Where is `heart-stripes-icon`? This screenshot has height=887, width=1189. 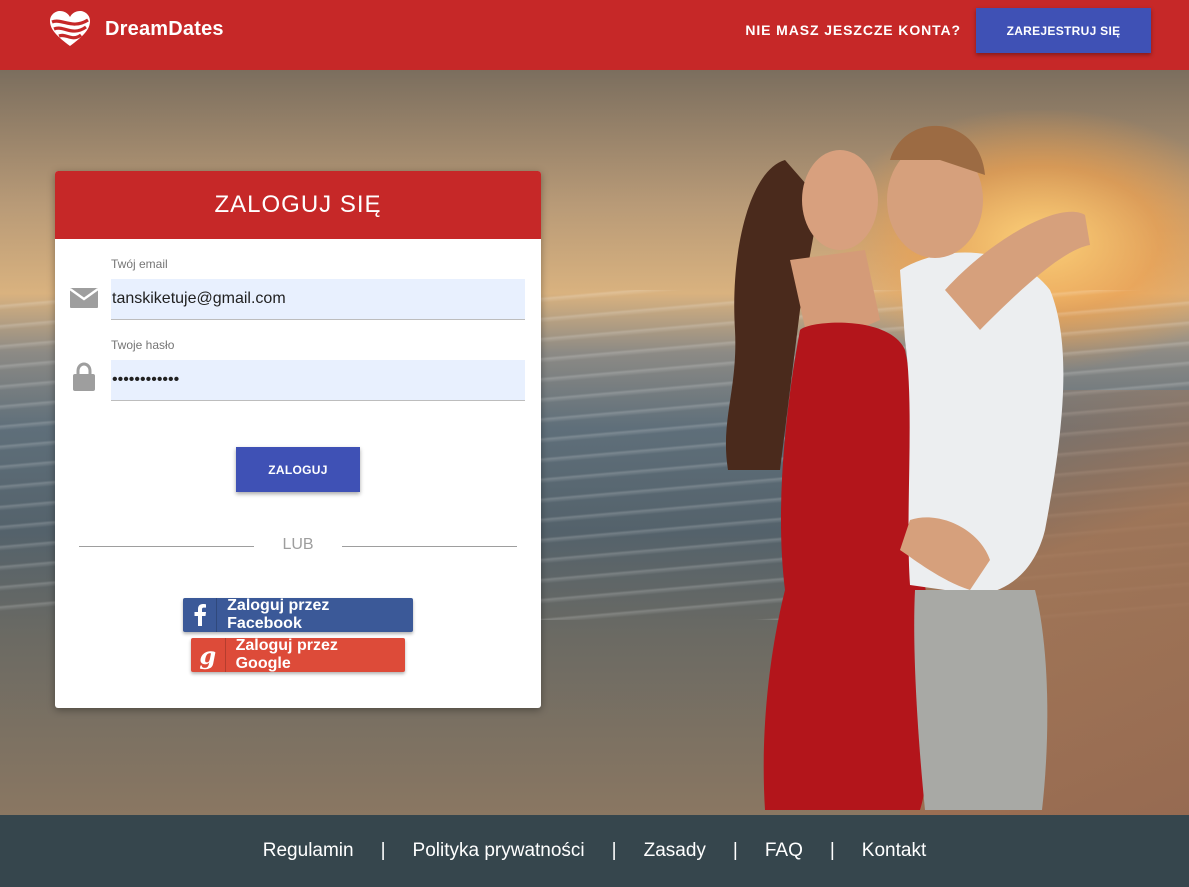
heart-stripes-icon is located at coordinates (70, 28).